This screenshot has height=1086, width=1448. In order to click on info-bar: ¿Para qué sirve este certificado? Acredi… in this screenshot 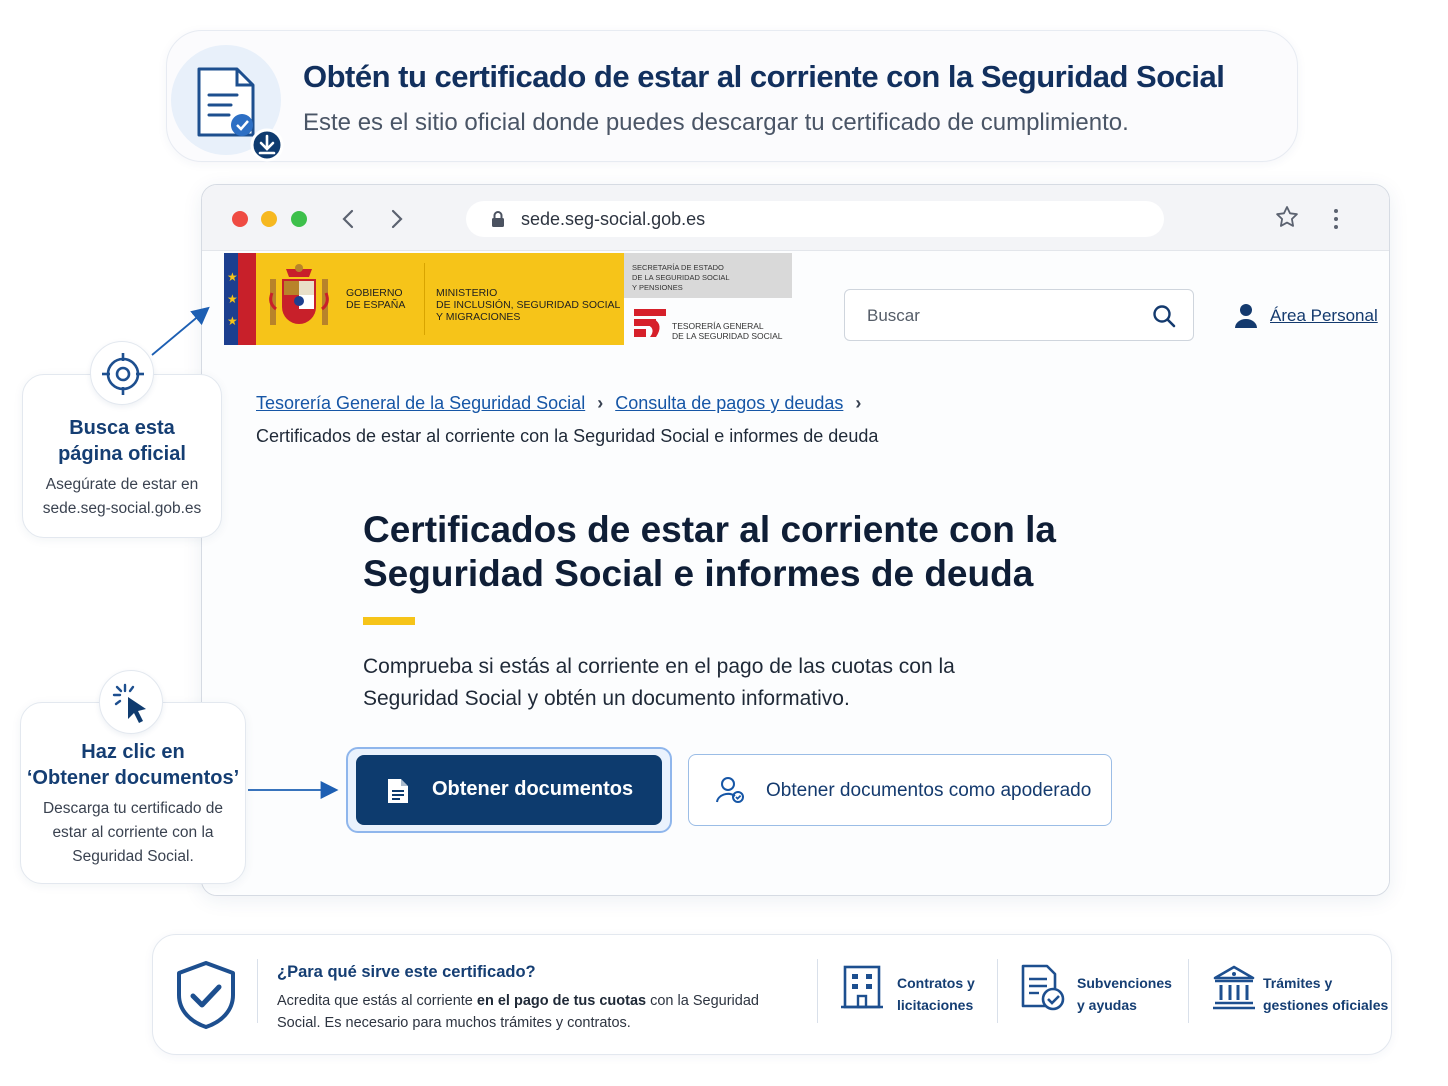, I will do `click(772, 994)`.